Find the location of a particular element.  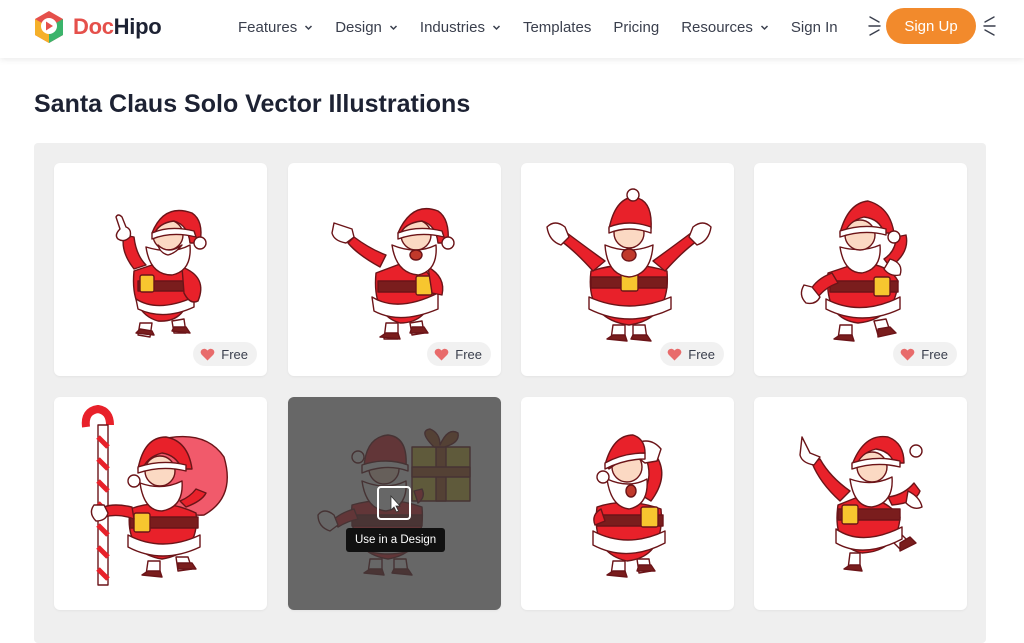

nav-templates: Templates is located at coordinates (557, 27).